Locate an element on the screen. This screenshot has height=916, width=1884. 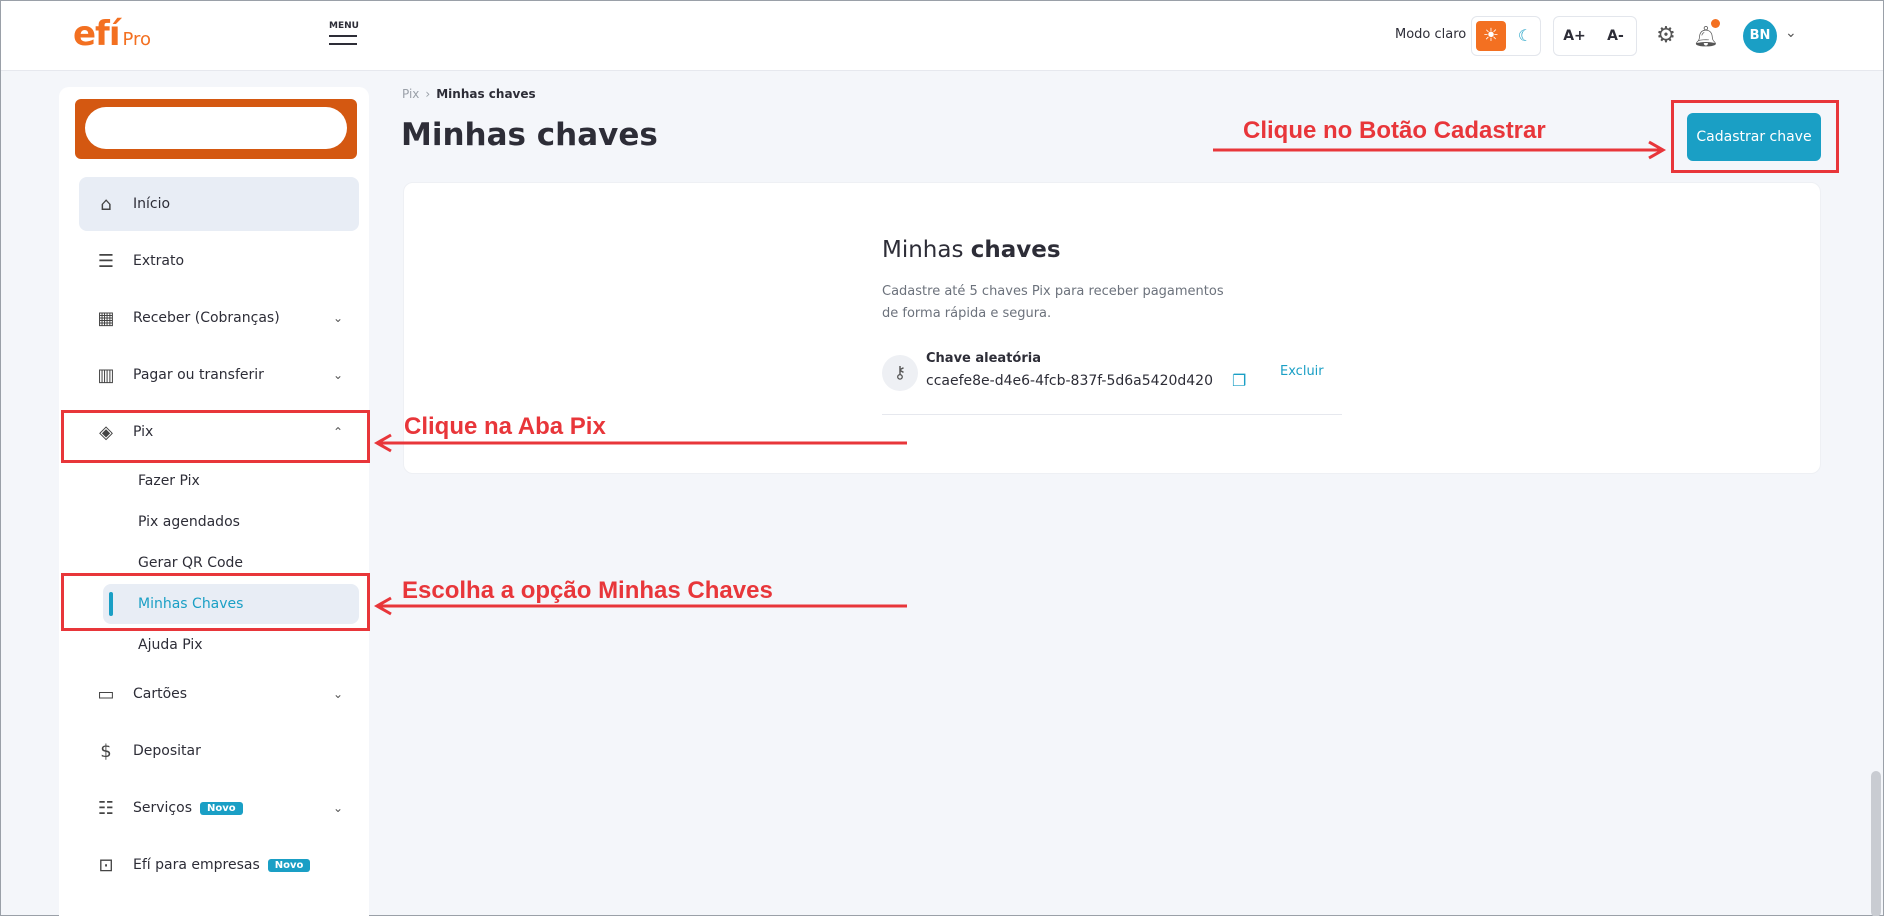
sidebar-subitem-ajuda-pix: Ajuda Pix is located at coordinates (231, 645).